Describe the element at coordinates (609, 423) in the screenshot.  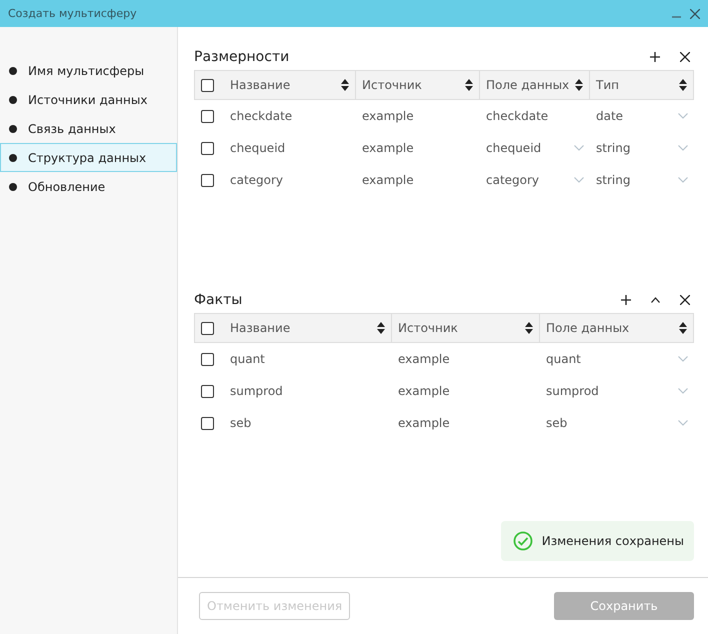
I see `dropdown-value: seb` at that location.